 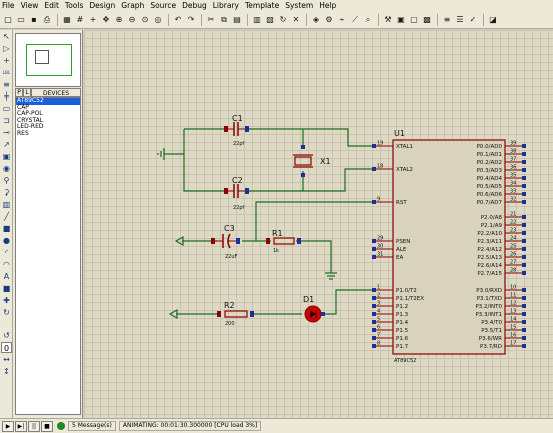 I want to click on capacitor-c2: C2 22pf, so click(x=236, y=193).